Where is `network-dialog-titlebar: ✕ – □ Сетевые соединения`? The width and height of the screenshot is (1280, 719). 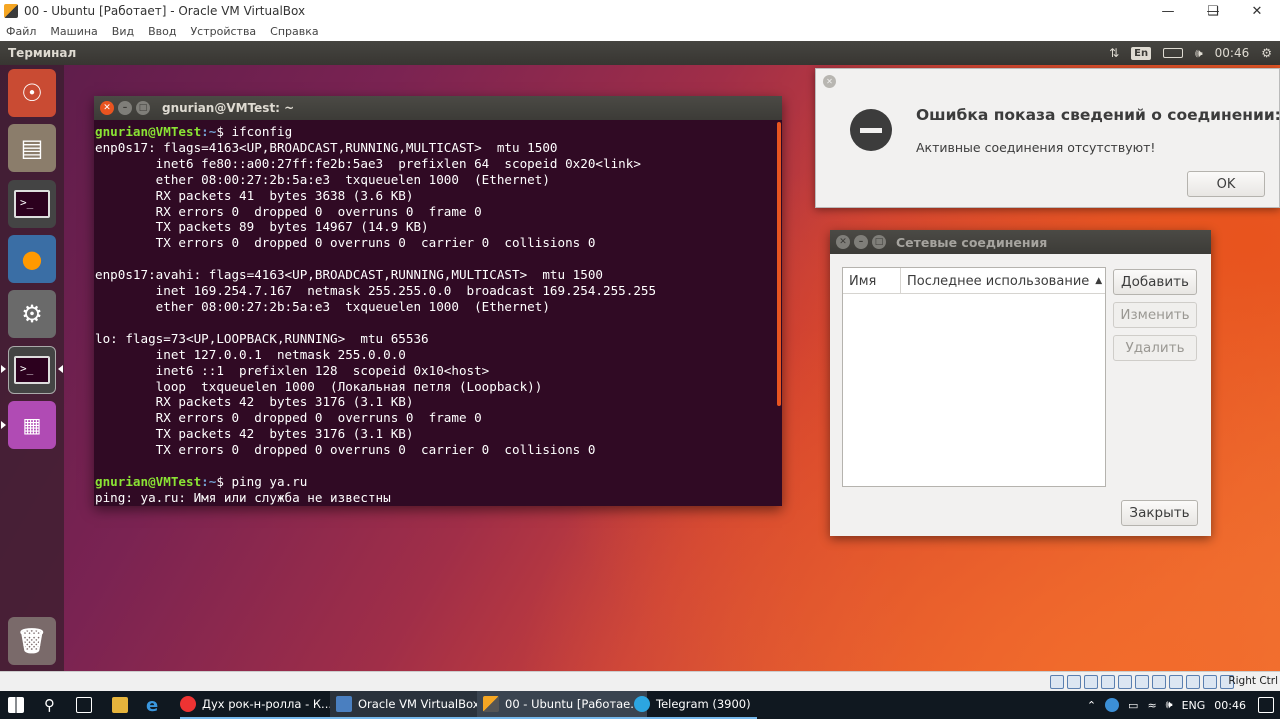
network-dialog-titlebar: ✕ – □ Сетевые соединения is located at coordinates (1020, 242).